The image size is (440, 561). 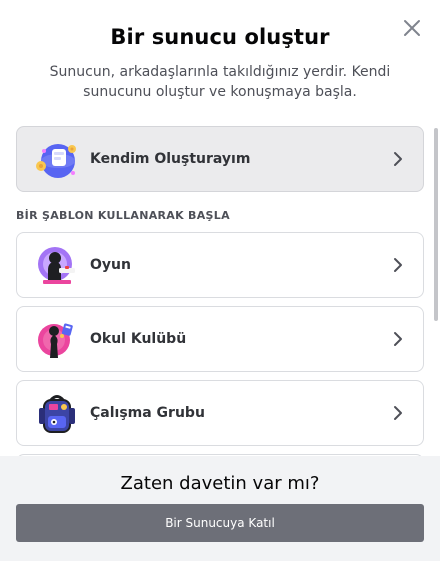 What do you see at coordinates (57, 160) in the screenshot?
I see `globe-sticker-icon` at bounding box center [57, 160].